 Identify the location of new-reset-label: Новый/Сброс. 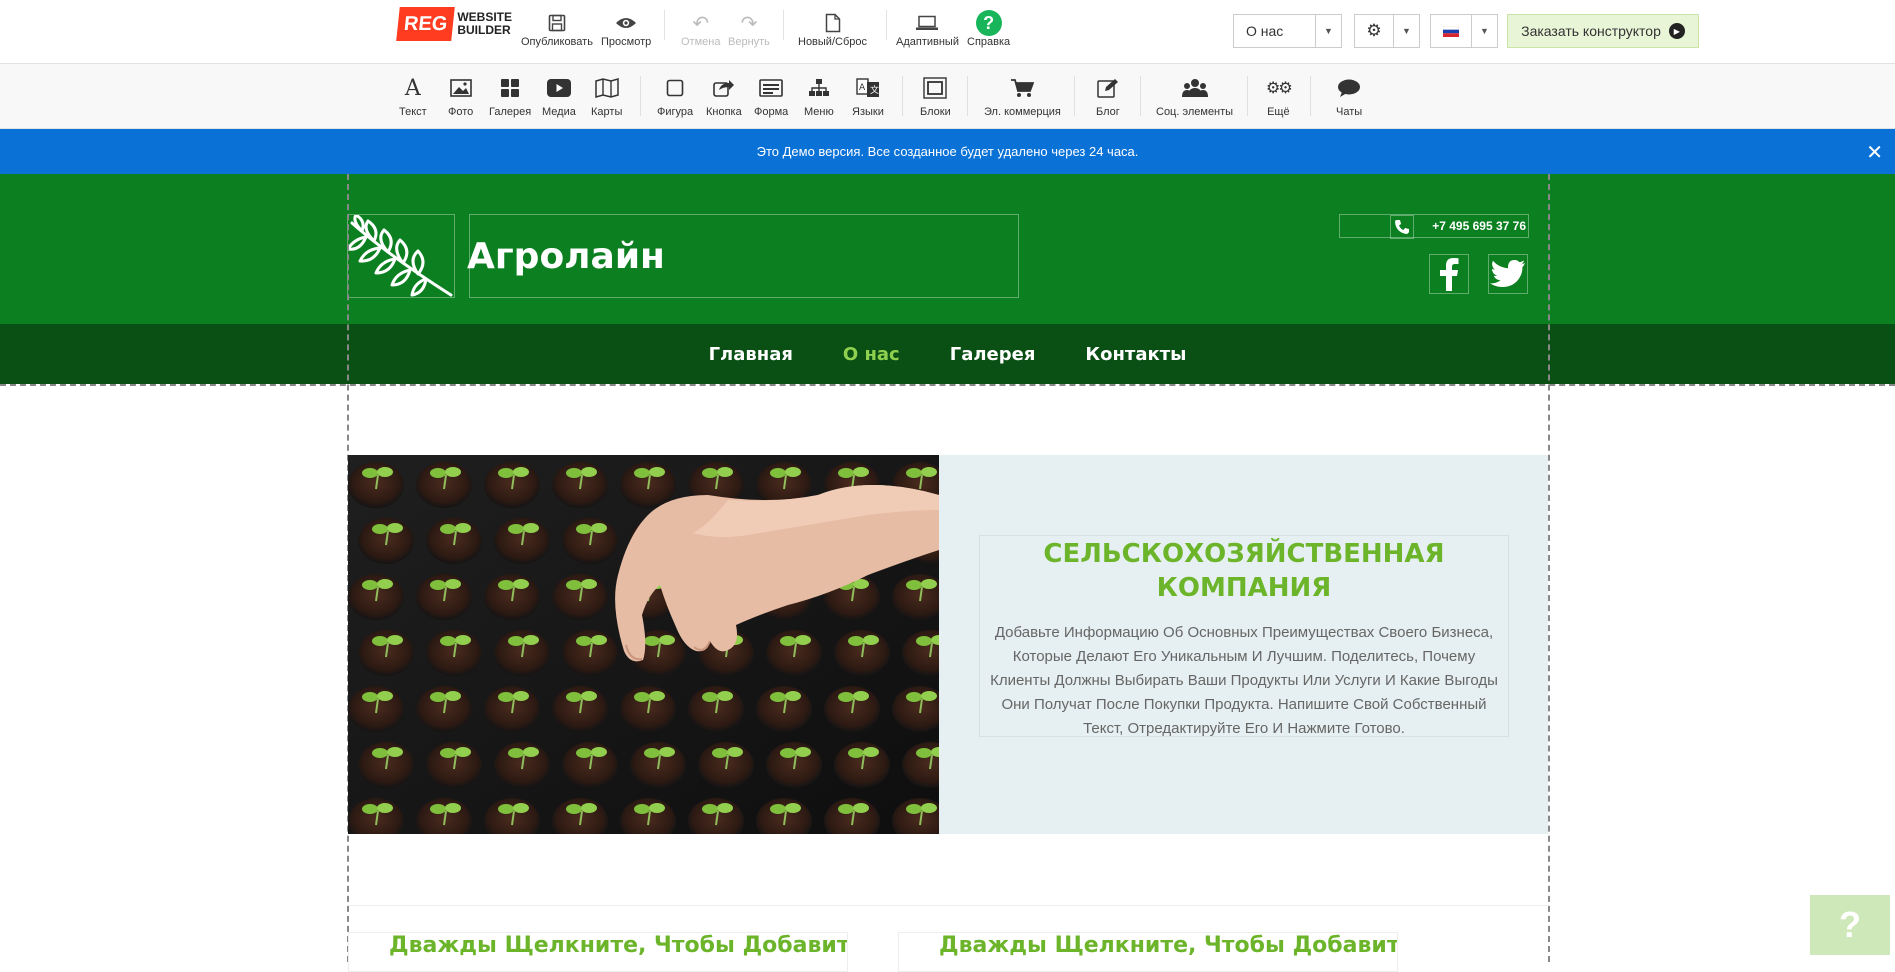
(832, 42).